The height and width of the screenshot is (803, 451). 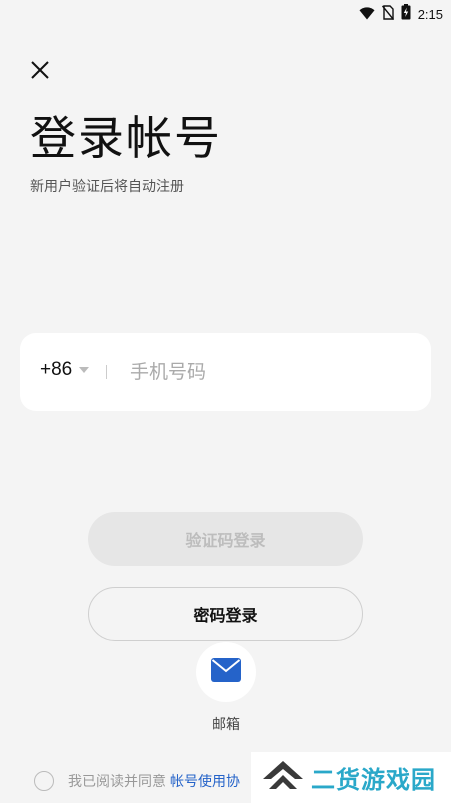 I want to click on battery-charging-icon, so click(x=406, y=14).